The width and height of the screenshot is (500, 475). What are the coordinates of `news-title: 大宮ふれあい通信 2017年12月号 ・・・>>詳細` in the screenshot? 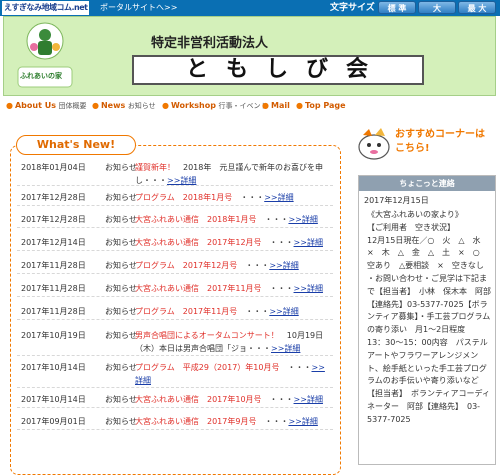 It's located at (229, 242).